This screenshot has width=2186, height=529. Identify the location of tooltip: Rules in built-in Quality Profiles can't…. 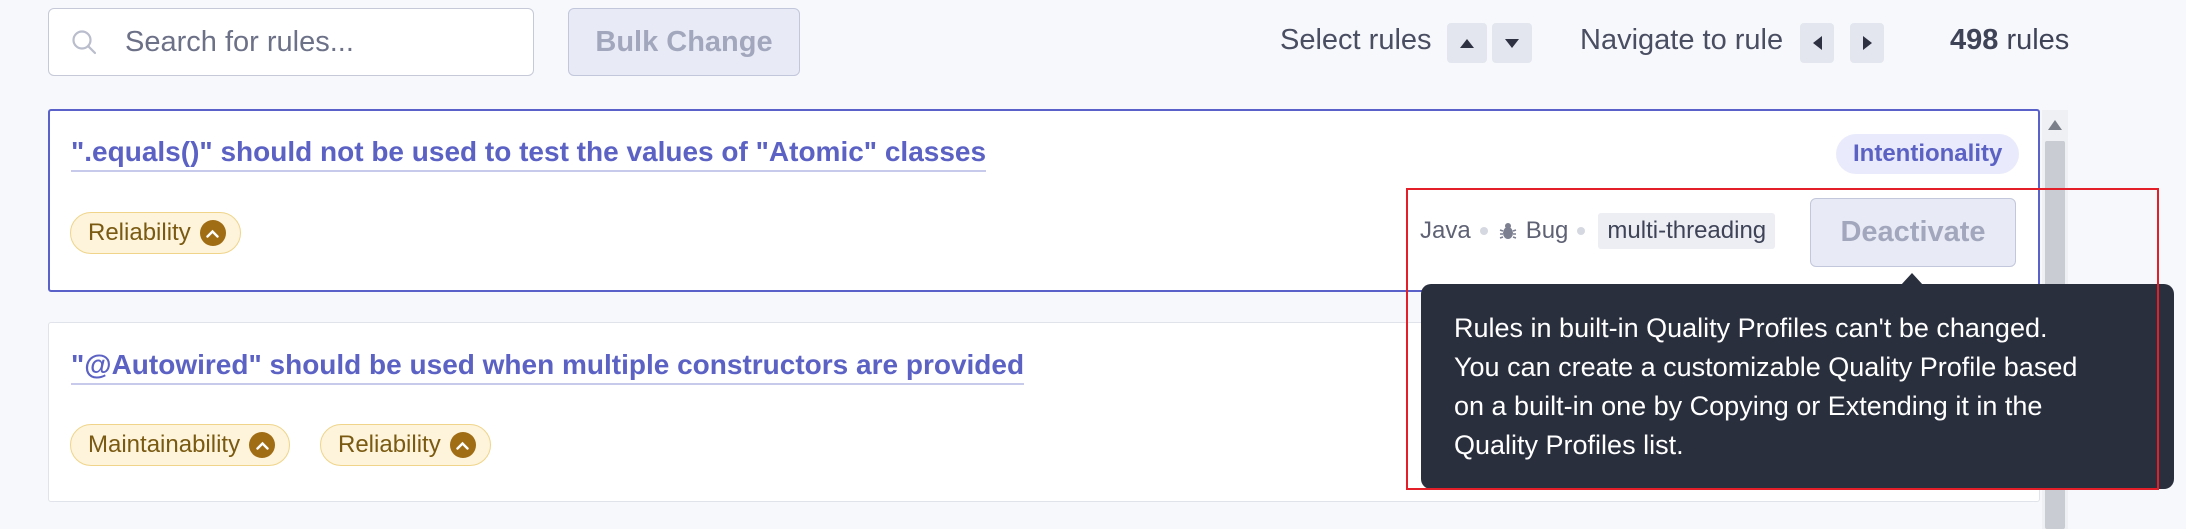
(1797, 386).